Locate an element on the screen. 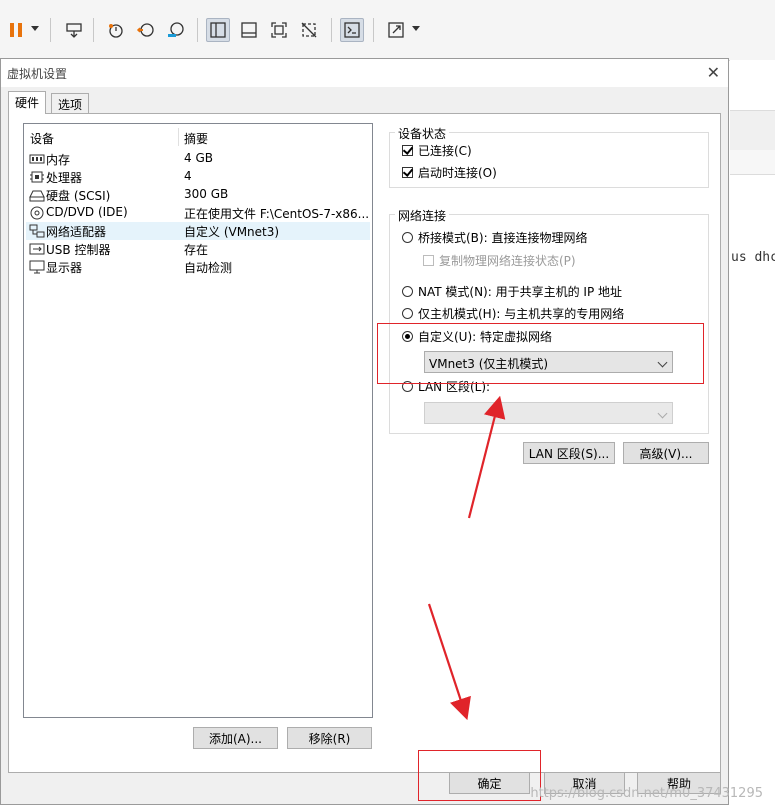 The width and height of the screenshot is (775, 809). device-row-cpu: 处理器 4 is located at coordinates (198, 177).